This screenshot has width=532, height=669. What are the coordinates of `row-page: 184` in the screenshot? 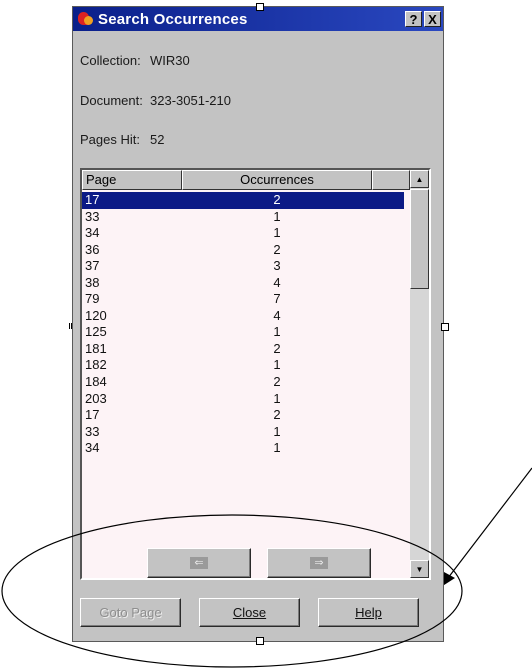 It's located at (96, 382).